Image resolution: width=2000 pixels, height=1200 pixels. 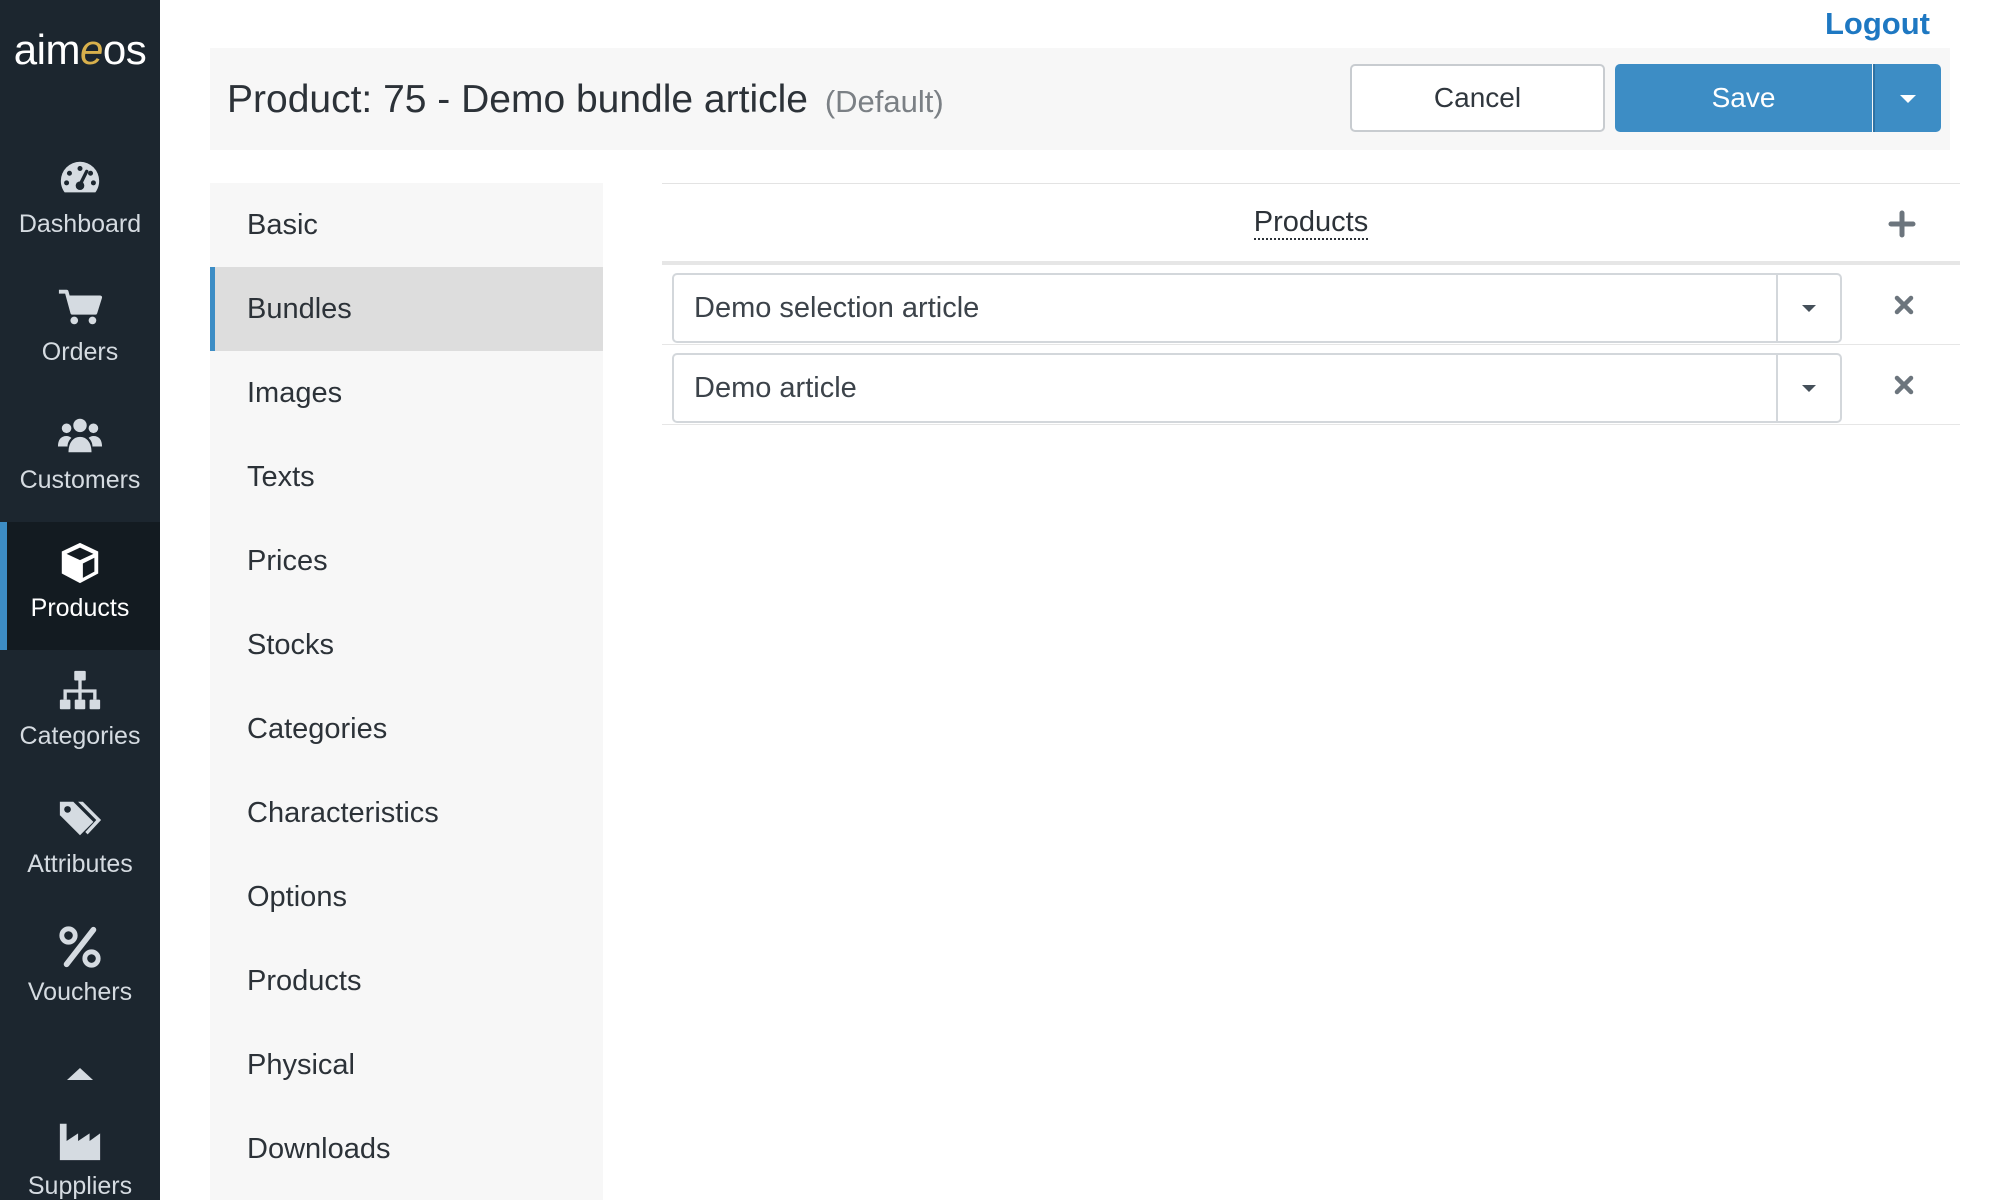 I want to click on chevron-up-icon, so click(x=80, y=1074).